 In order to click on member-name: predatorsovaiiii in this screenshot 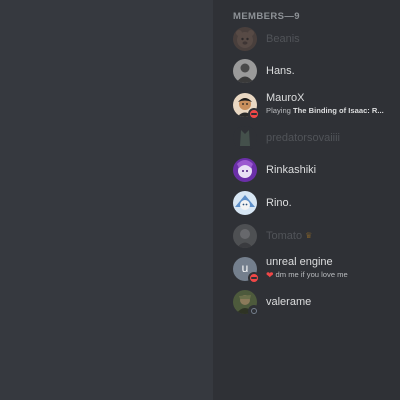, I will do `click(303, 138)`.